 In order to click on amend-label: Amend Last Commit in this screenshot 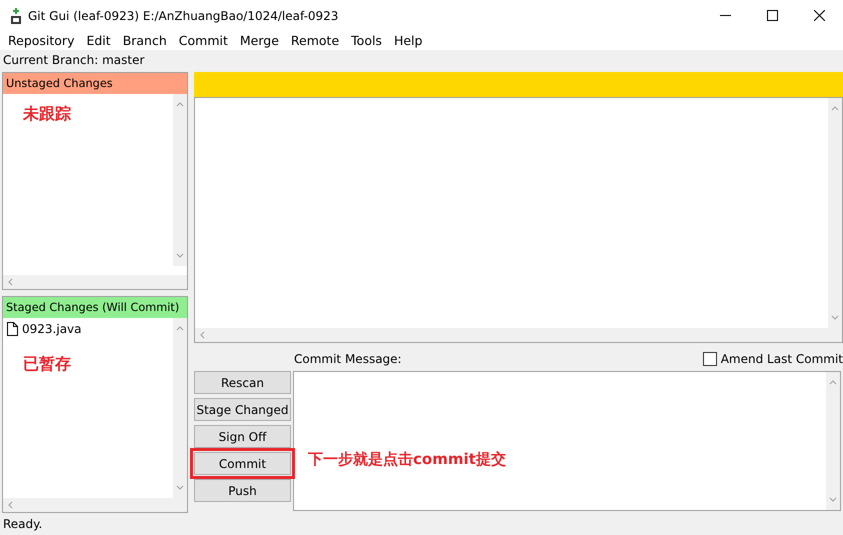, I will do `click(781, 359)`.